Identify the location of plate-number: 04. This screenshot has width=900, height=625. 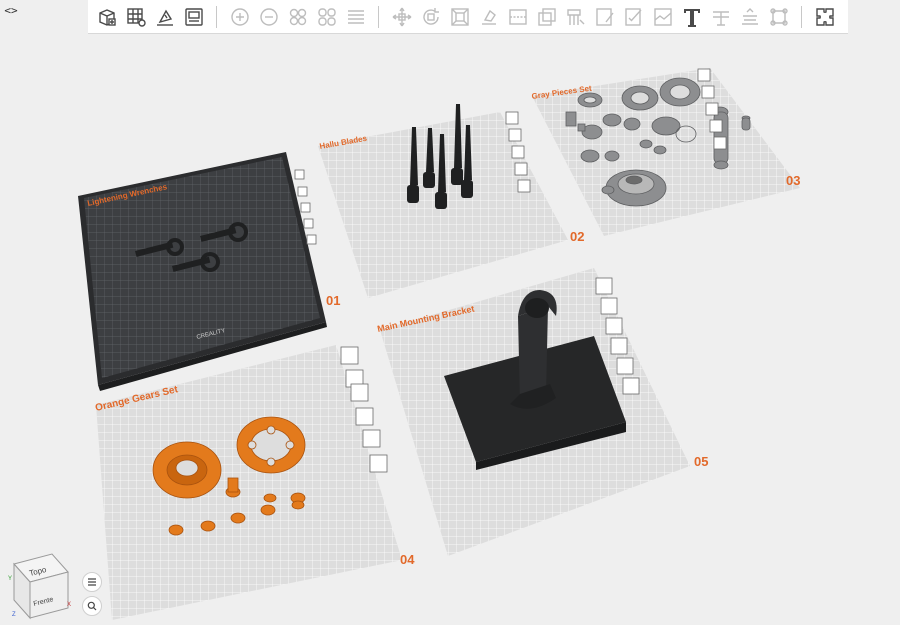
(407, 559).